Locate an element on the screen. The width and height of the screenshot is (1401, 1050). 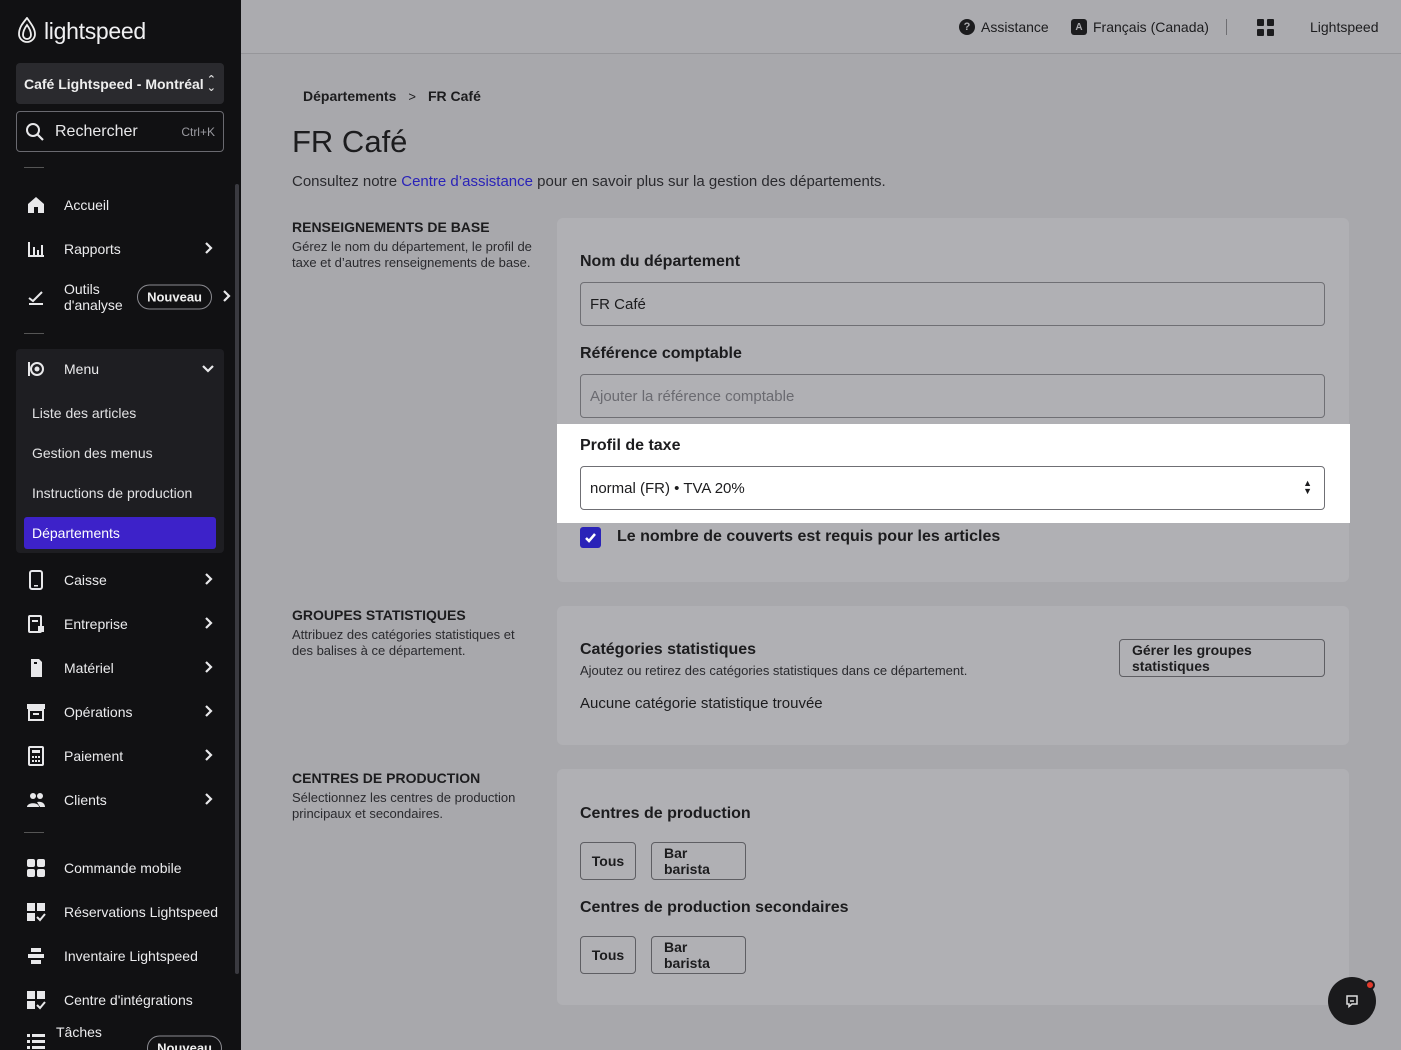
brand-logo: lightspeed is located at coordinates (81, 31).